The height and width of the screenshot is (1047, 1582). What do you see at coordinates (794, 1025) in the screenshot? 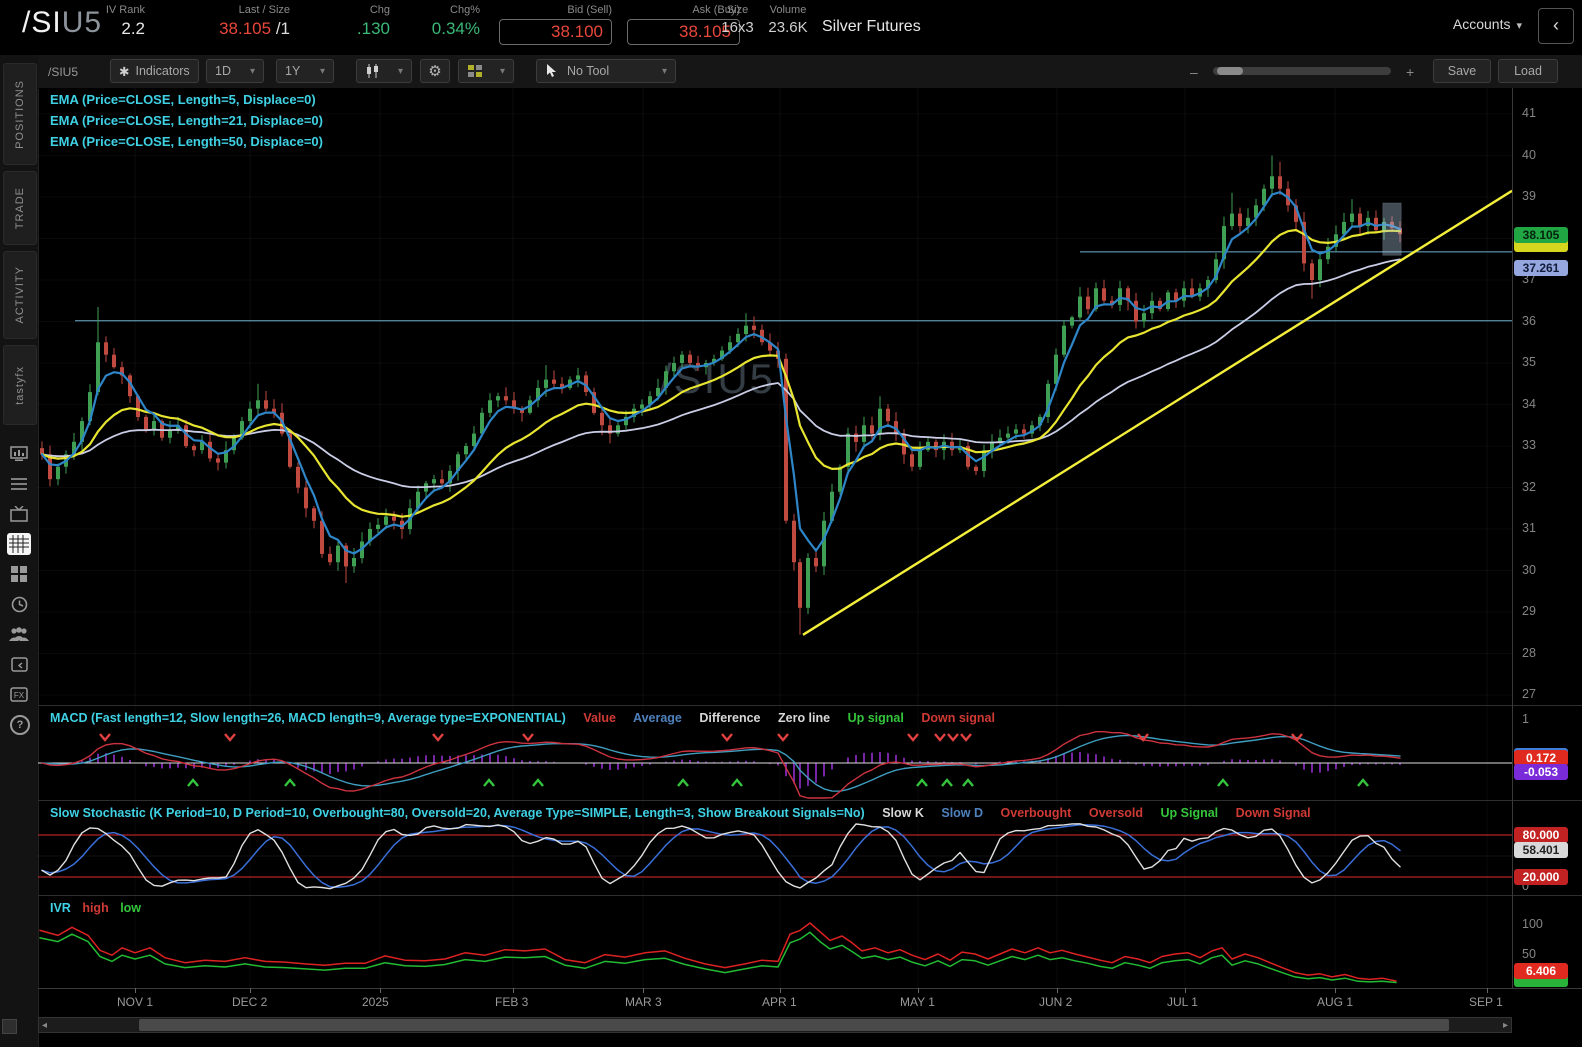
I see `scrollbar-thumb` at bounding box center [794, 1025].